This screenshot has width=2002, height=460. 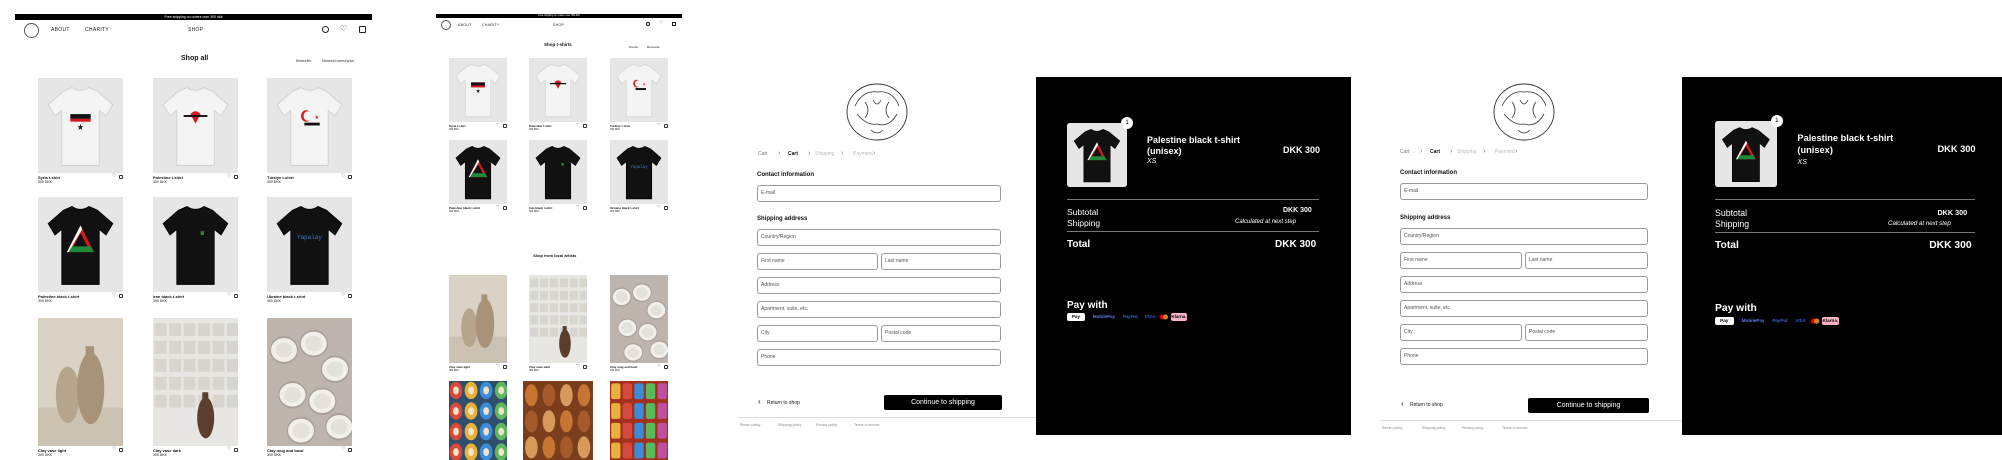 What do you see at coordinates (633, 47) in the screenshot?
I see `sort-bundle: Bundle` at bounding box center [633, 47].